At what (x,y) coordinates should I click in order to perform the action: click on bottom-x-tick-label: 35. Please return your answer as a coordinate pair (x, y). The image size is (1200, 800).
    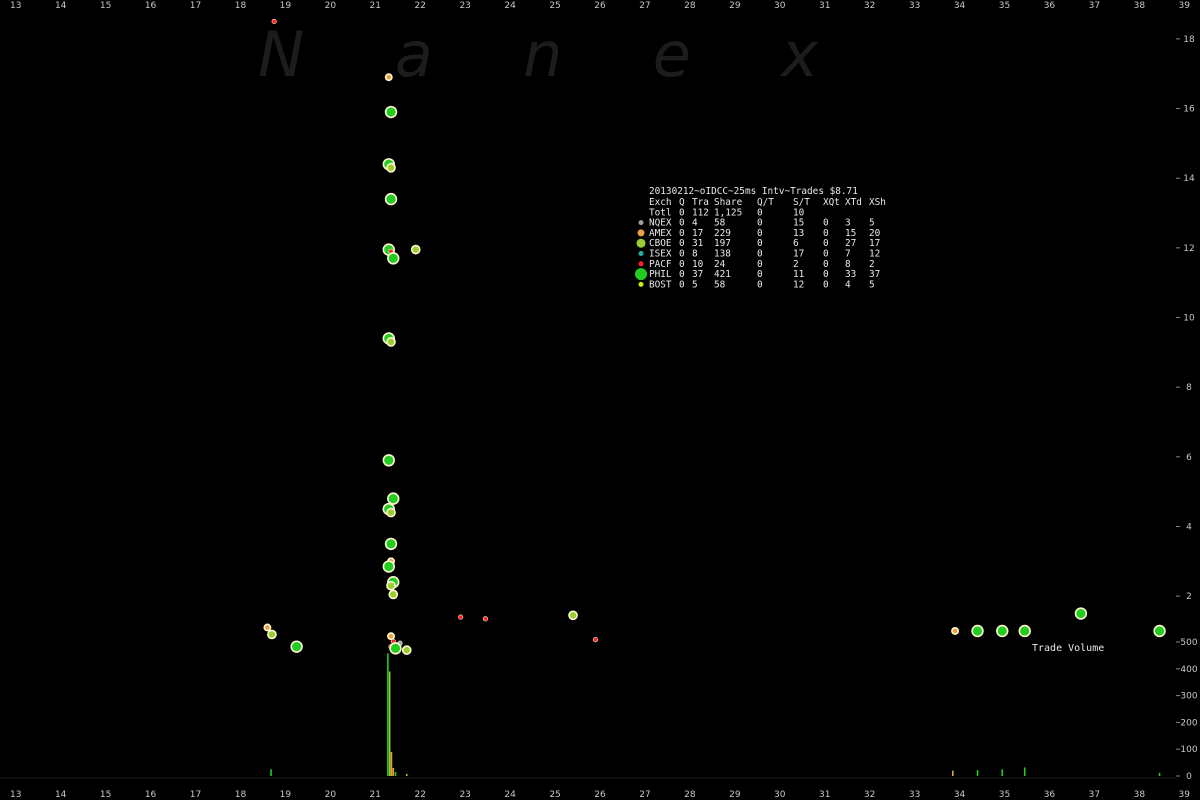
    Looking at the image, I should click on (1004, 795).